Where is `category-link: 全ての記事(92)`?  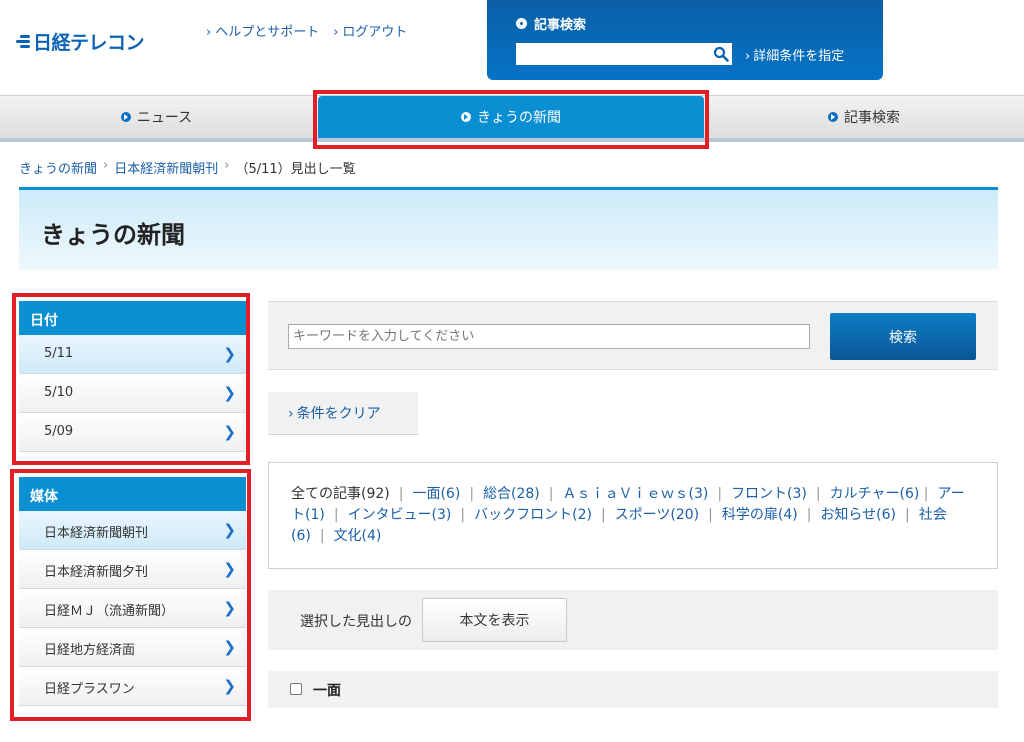
category-link: 全ての記事(92) is located at coordinates (340, 494).